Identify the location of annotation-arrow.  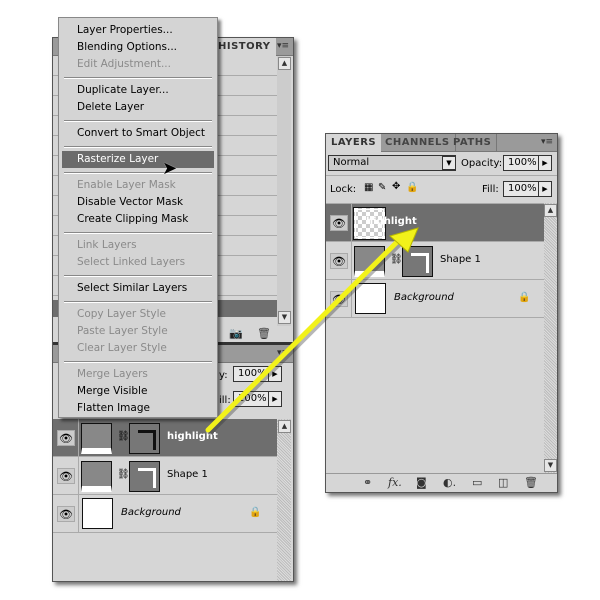
(312, 331).